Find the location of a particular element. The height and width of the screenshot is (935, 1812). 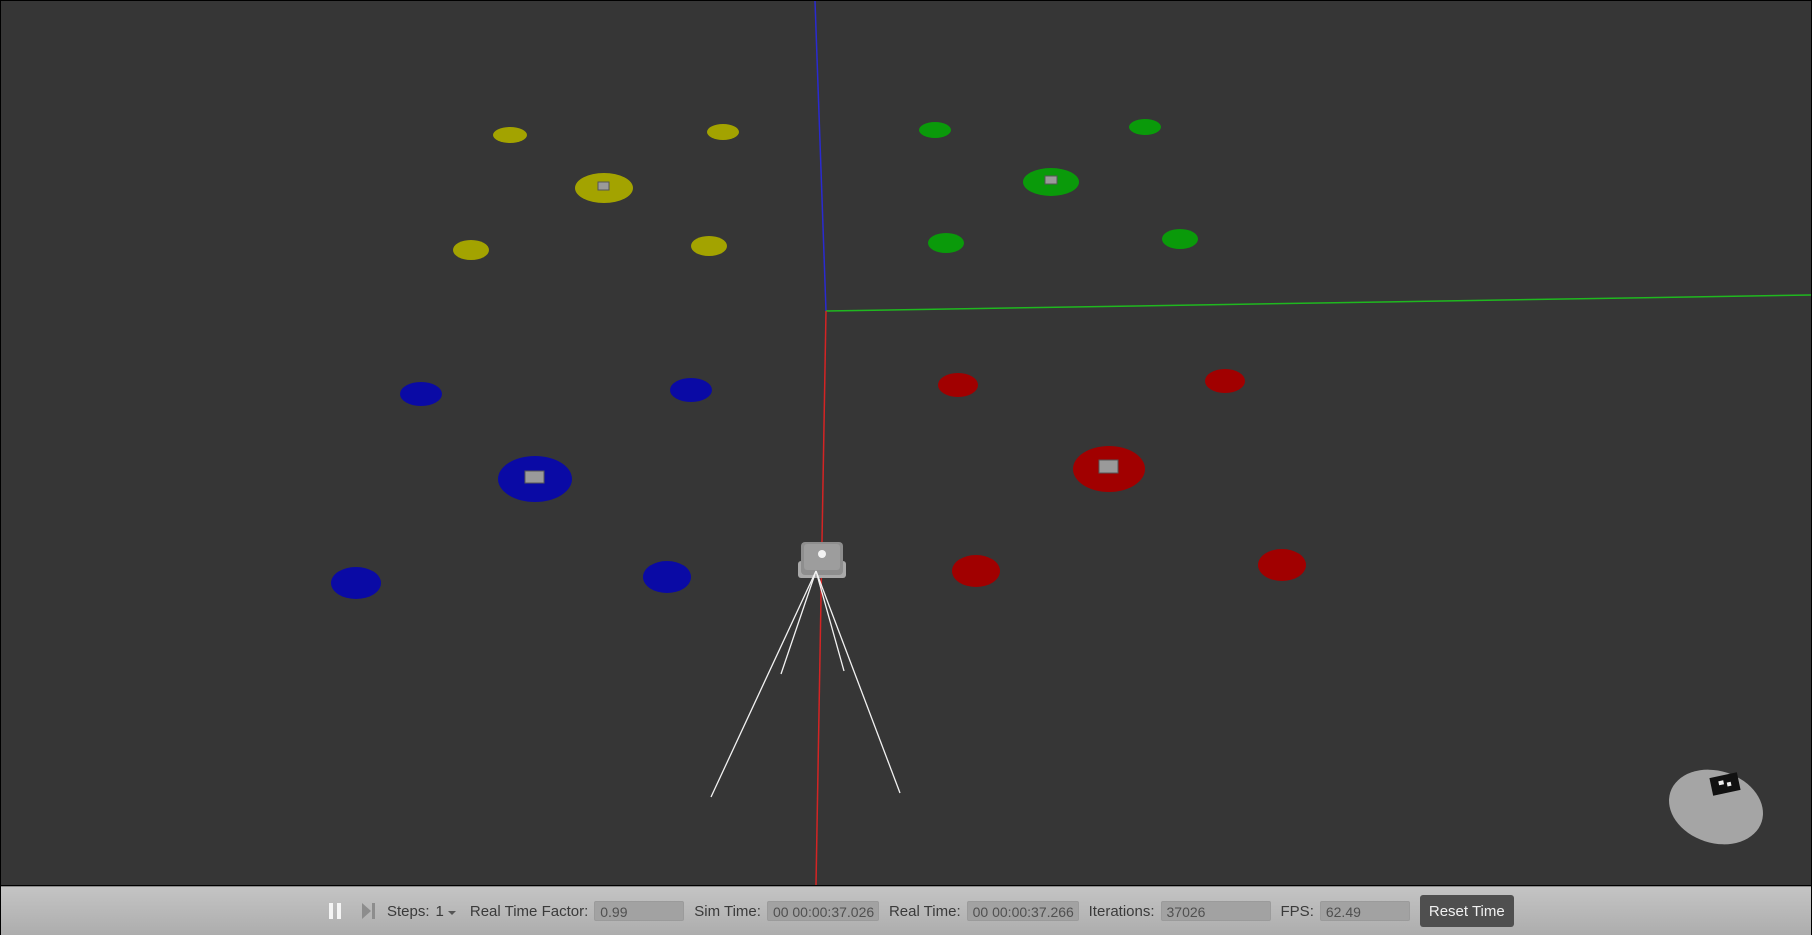

iterations-field: 37026 is located at coordinates (1215, 911).